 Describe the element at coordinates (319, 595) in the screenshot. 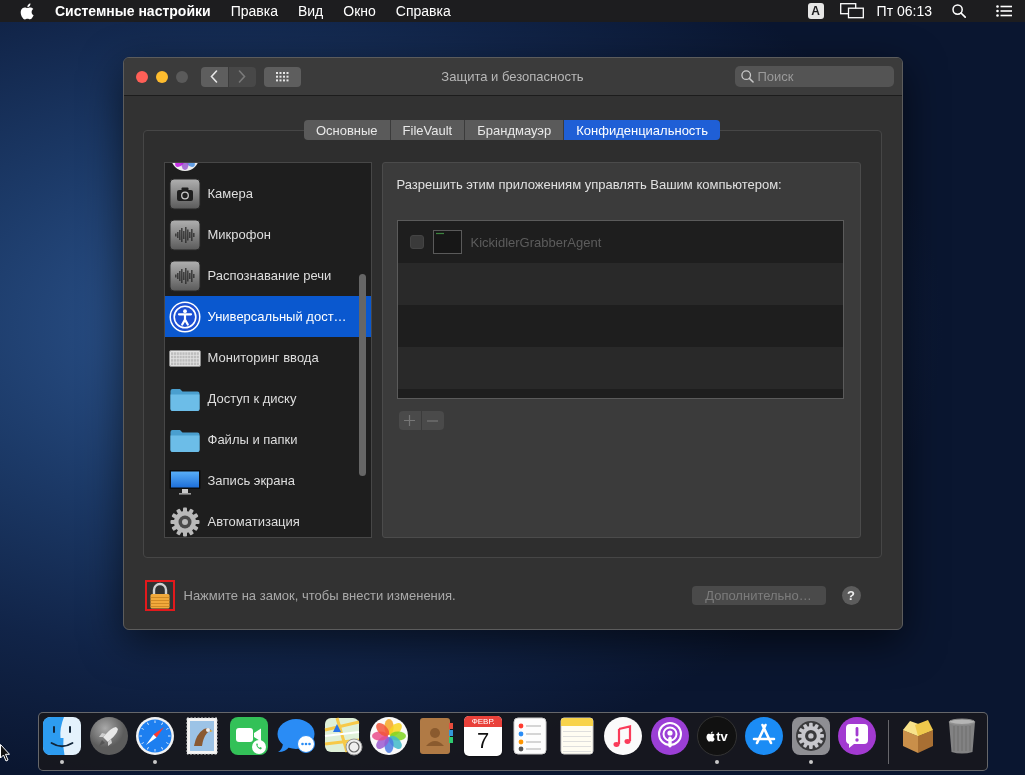

I see `lock-hint-text: Нажмите на замок, чтобы внести изменения.` at that location.